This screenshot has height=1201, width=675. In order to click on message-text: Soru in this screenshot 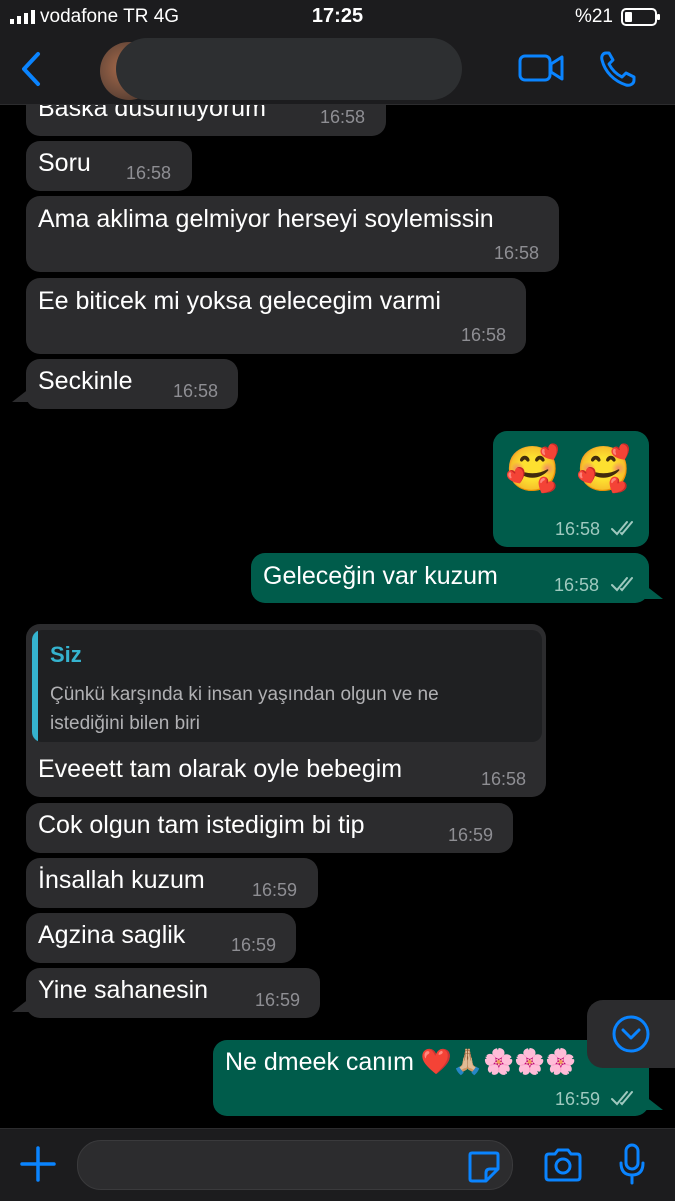, I will do `click(64, 163)`.